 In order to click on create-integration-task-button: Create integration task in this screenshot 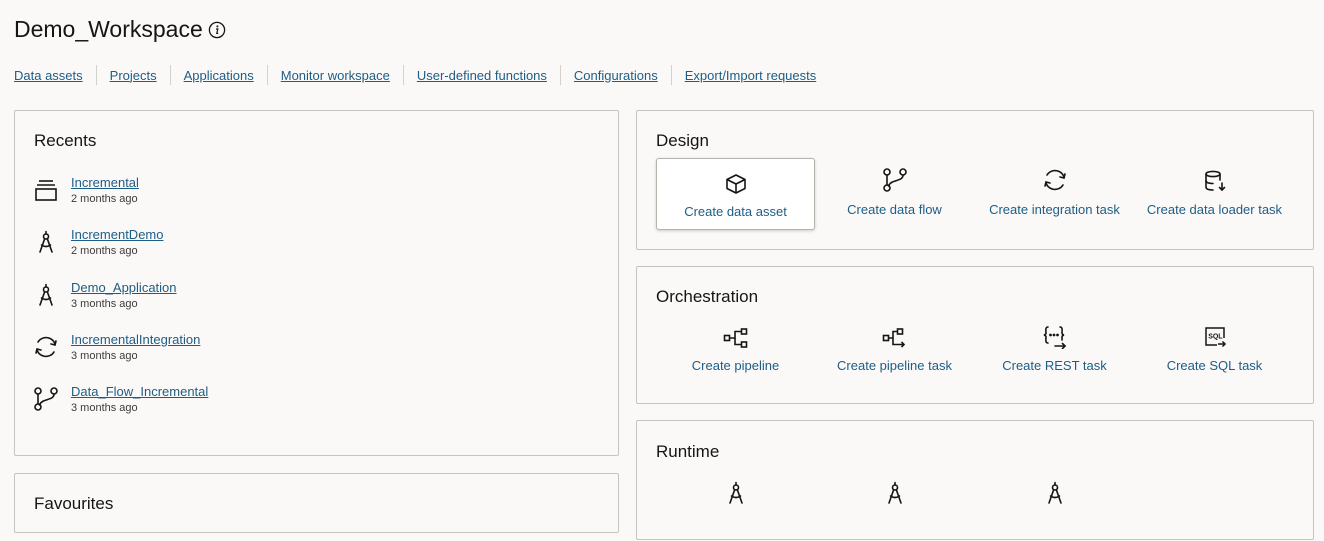, I will do `click(1054, 193)`.